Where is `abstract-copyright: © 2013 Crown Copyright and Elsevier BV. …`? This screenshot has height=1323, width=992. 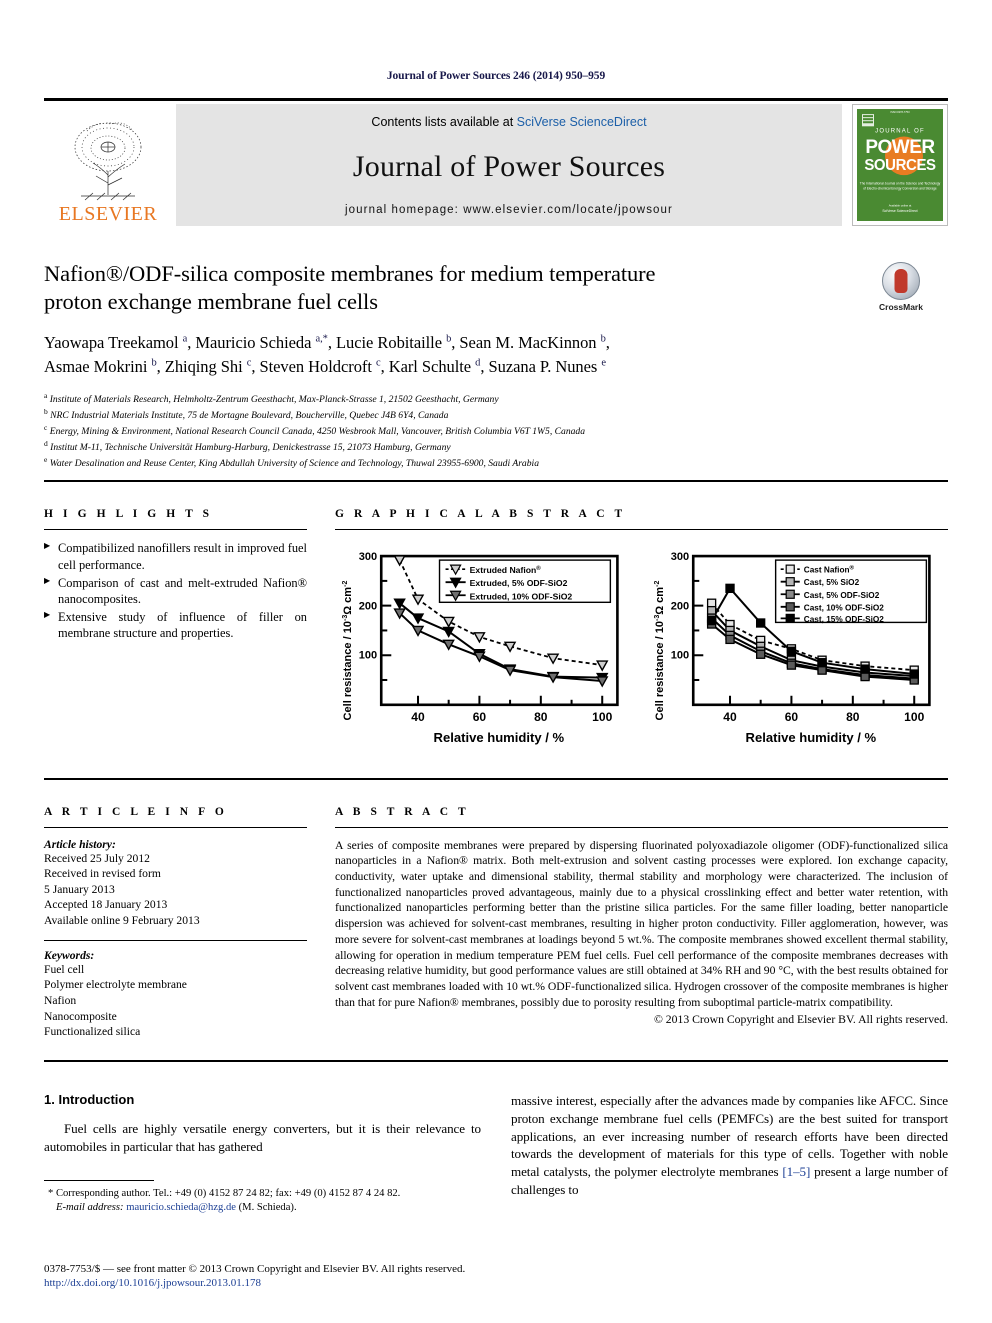 abstract-copyright: © 2013 Crown Copyright and Elsevier BV. … is located at coordinates (801, 1019).